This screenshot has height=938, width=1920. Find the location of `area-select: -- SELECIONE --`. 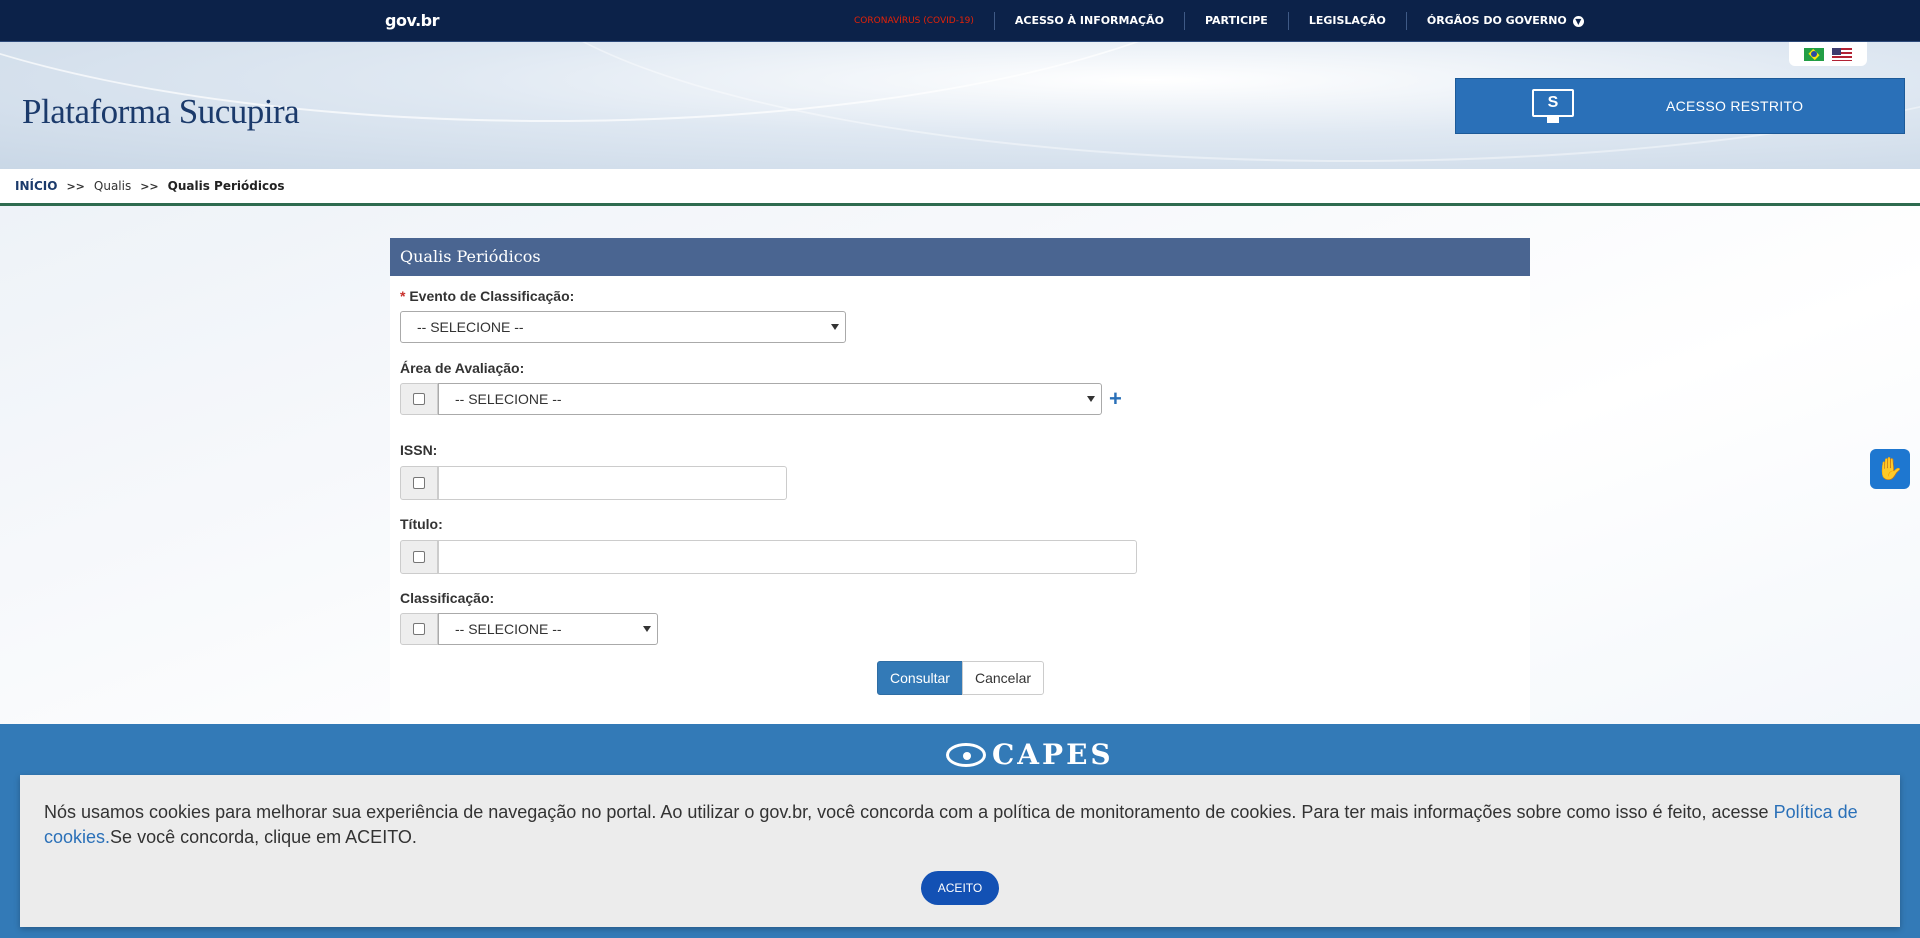

area-select: -- SELECIONE -- is located at coordinates (770, 399).